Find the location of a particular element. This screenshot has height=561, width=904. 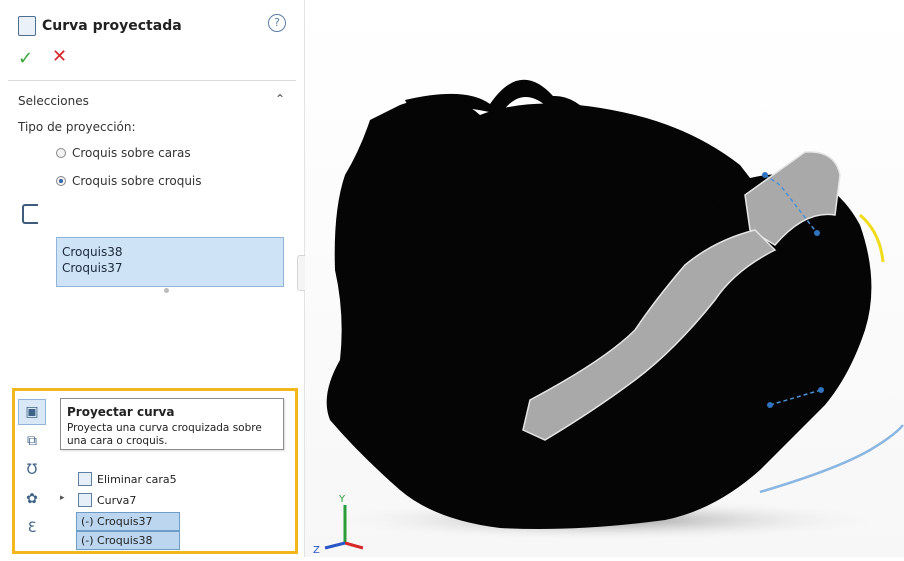

radio-sketch-on-sketch: Croquis sobre croquis is located at coordinates (129, 181).